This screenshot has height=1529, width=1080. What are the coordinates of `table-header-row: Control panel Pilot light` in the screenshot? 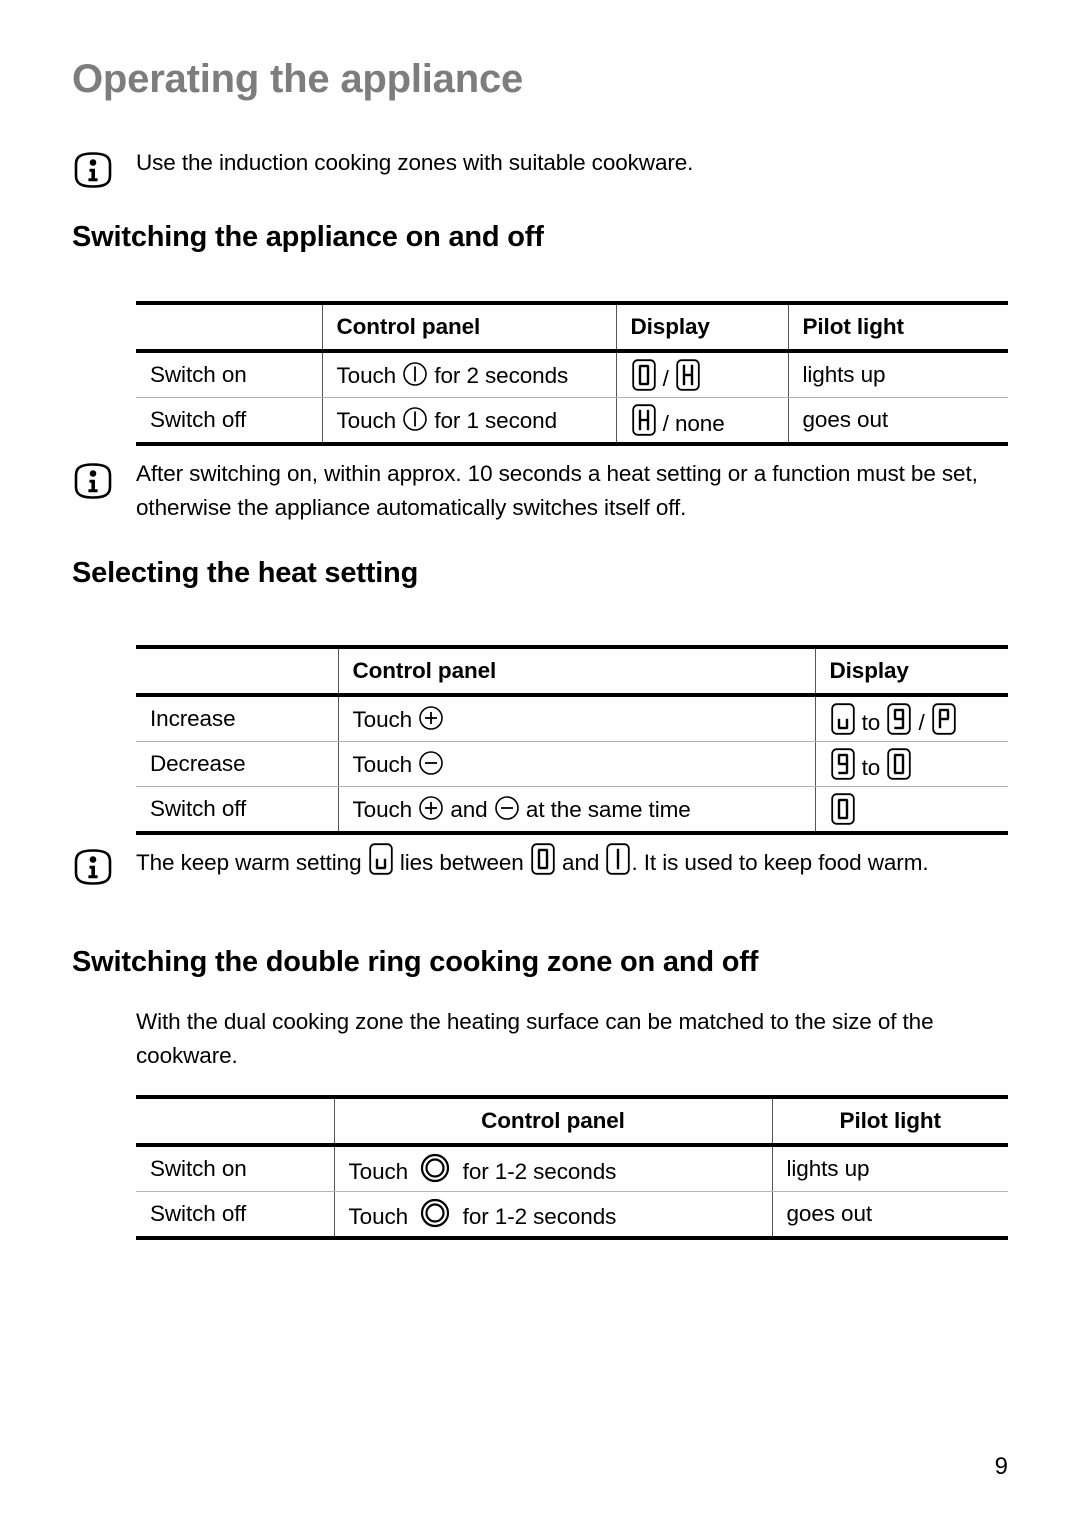 It's located at (572, 1121).